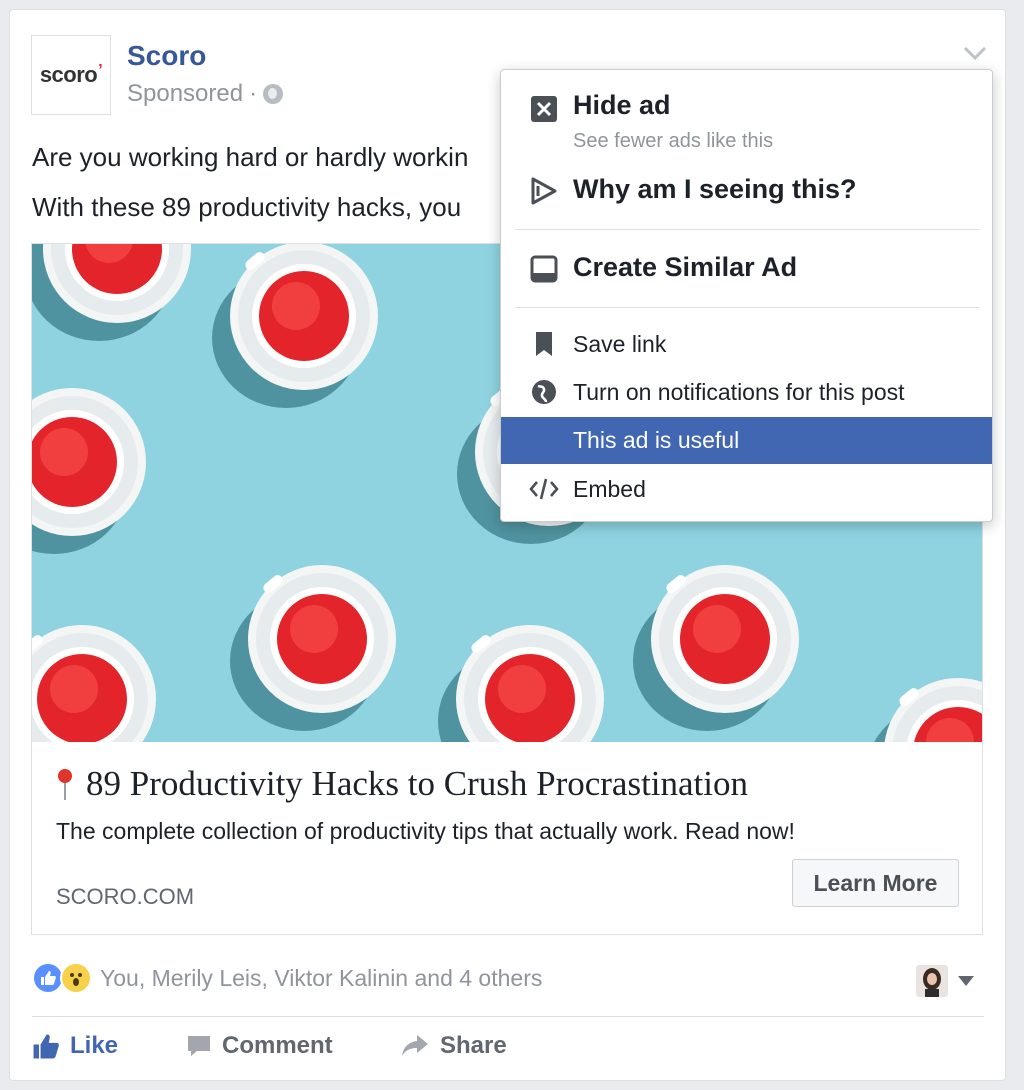  I want to click on comment-icon, so click(199, 1046).